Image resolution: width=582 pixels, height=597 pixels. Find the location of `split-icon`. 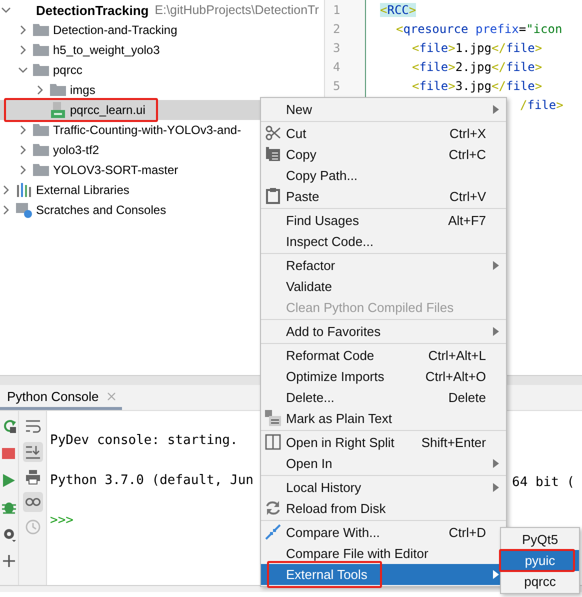

split-icon is located at coordinates (273, 442).